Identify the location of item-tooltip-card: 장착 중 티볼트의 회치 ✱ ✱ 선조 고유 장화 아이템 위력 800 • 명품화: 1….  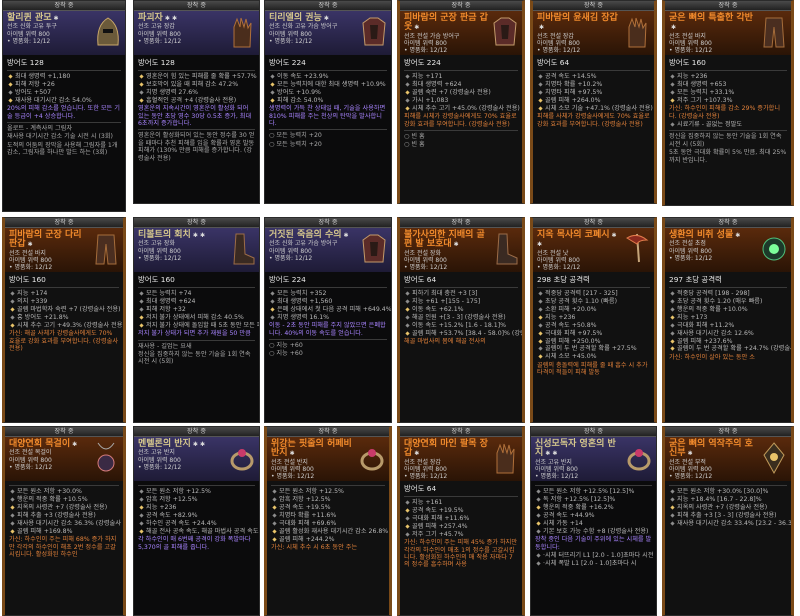
(196, 320).